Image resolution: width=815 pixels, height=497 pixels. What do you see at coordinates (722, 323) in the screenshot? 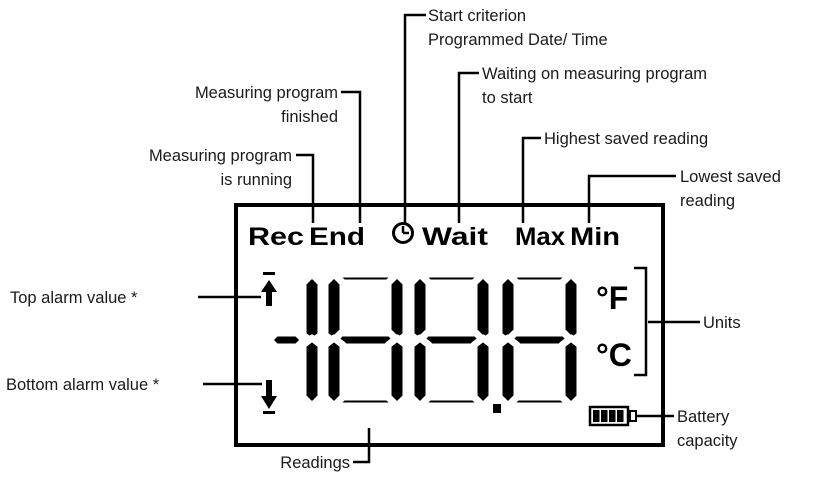
I see `label-units: Units` at bounding box center [722, 323].